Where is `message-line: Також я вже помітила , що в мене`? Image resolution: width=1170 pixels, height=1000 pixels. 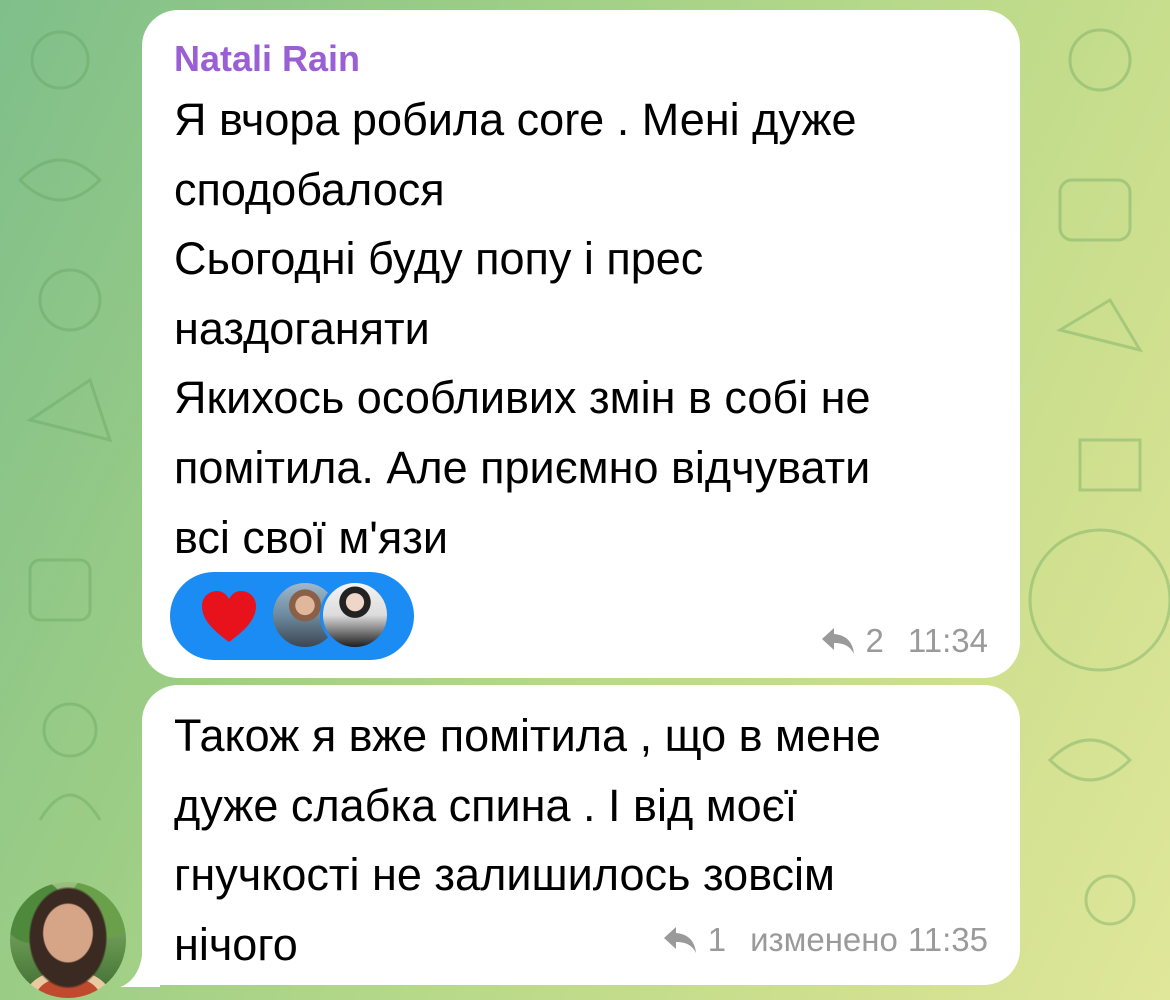 message-line: Також я вже помітила , що в мене is located at coordinates (527, 735).